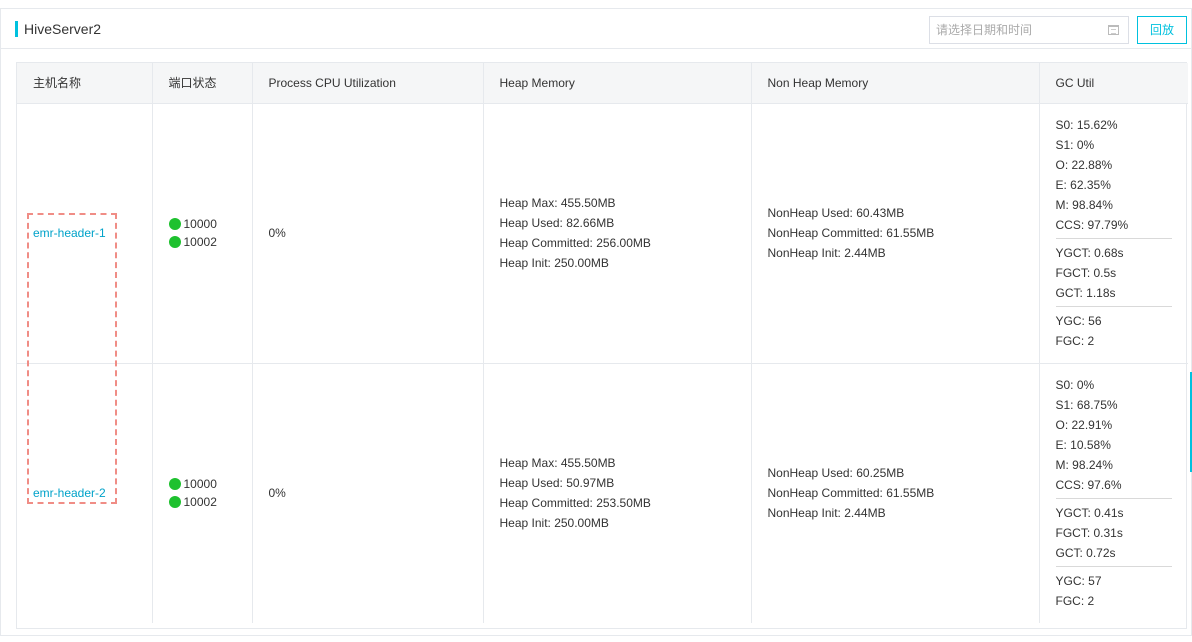  What do you see at coordinates (557, 483) in the screenshot?
I see `heap-used: Heap Used: 50.97MB` at bounding box center [557, 483].